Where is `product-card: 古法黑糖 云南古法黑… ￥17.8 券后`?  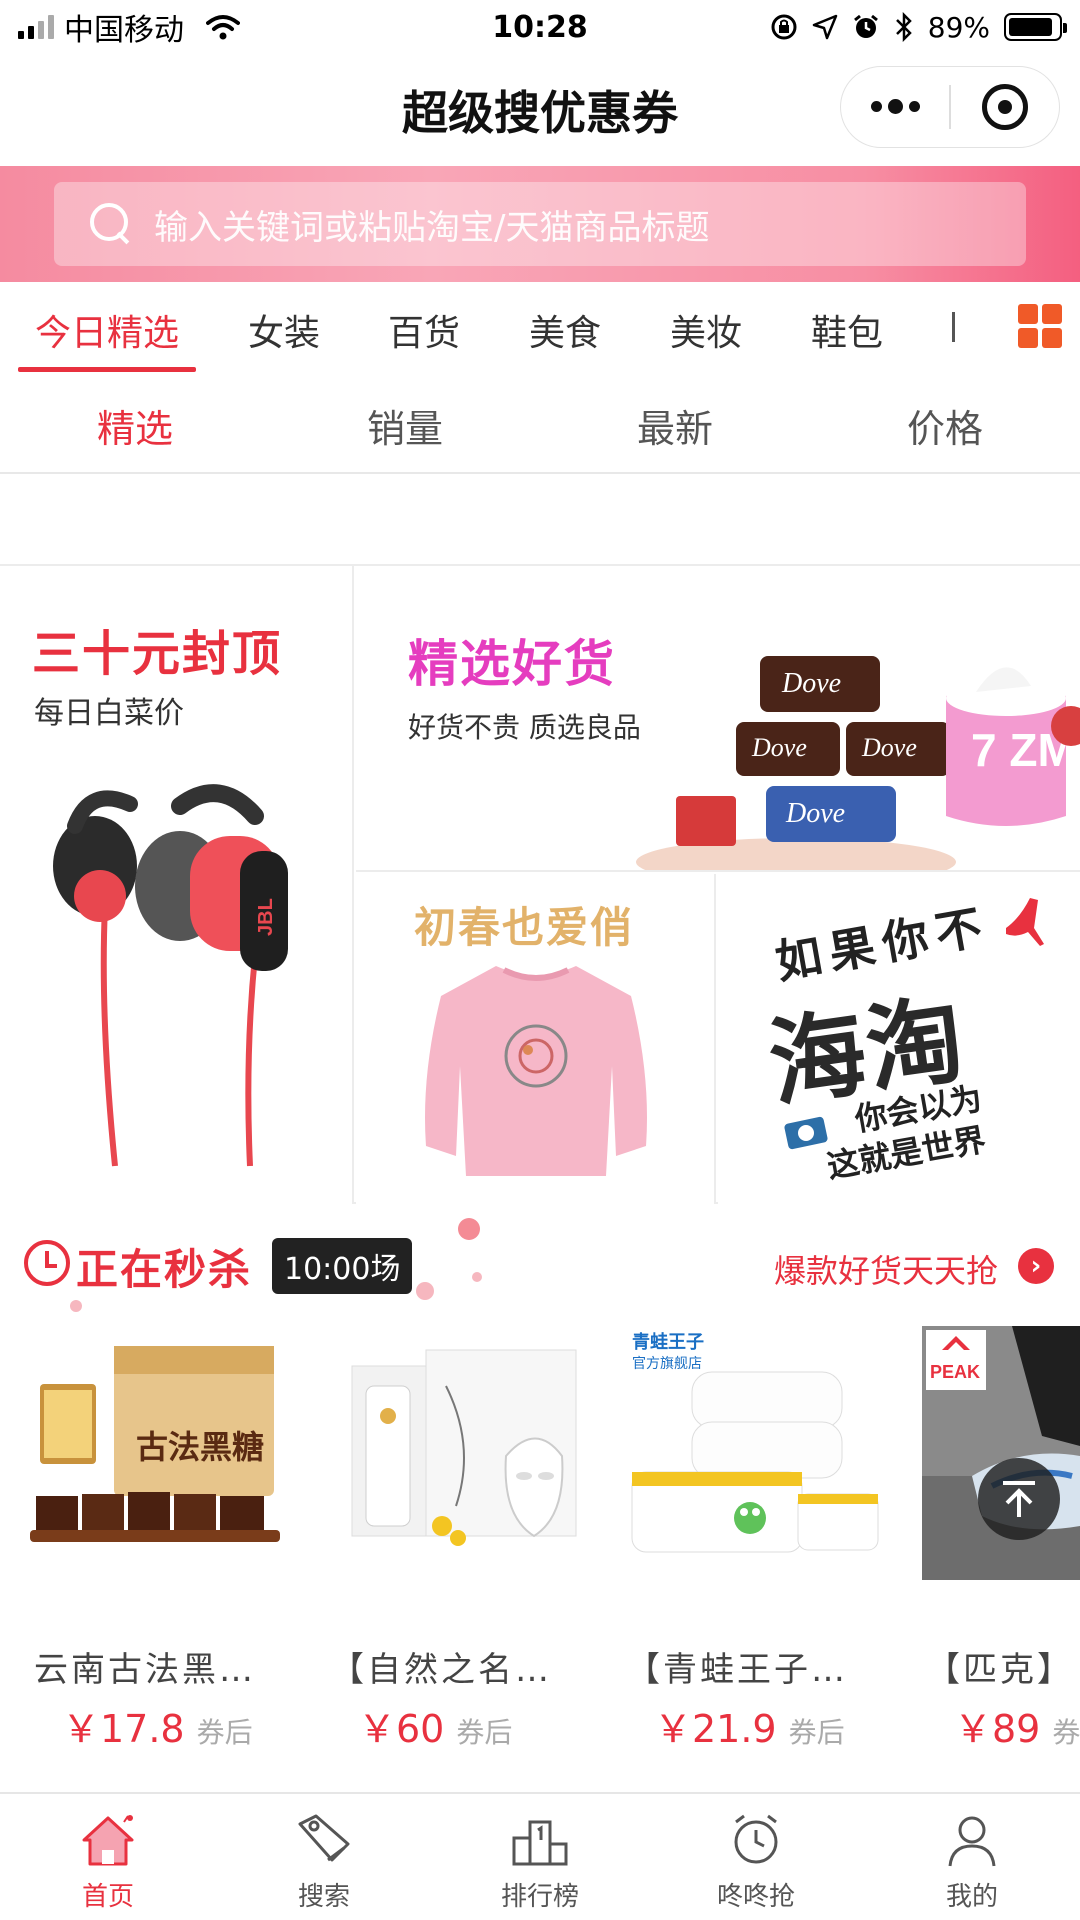
product-card: 古法黑糖 云南古法黑… ￥17.8 券后 is located at coordinates (161, 1541).